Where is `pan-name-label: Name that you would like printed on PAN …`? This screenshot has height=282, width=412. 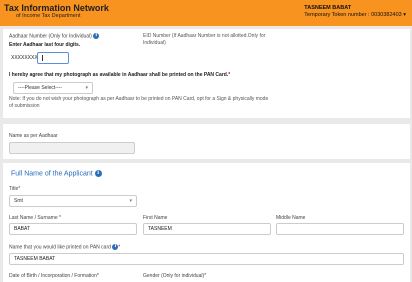
pan-name-label: Name that you would like printed on PAN … is located at coordinates (64, 247).